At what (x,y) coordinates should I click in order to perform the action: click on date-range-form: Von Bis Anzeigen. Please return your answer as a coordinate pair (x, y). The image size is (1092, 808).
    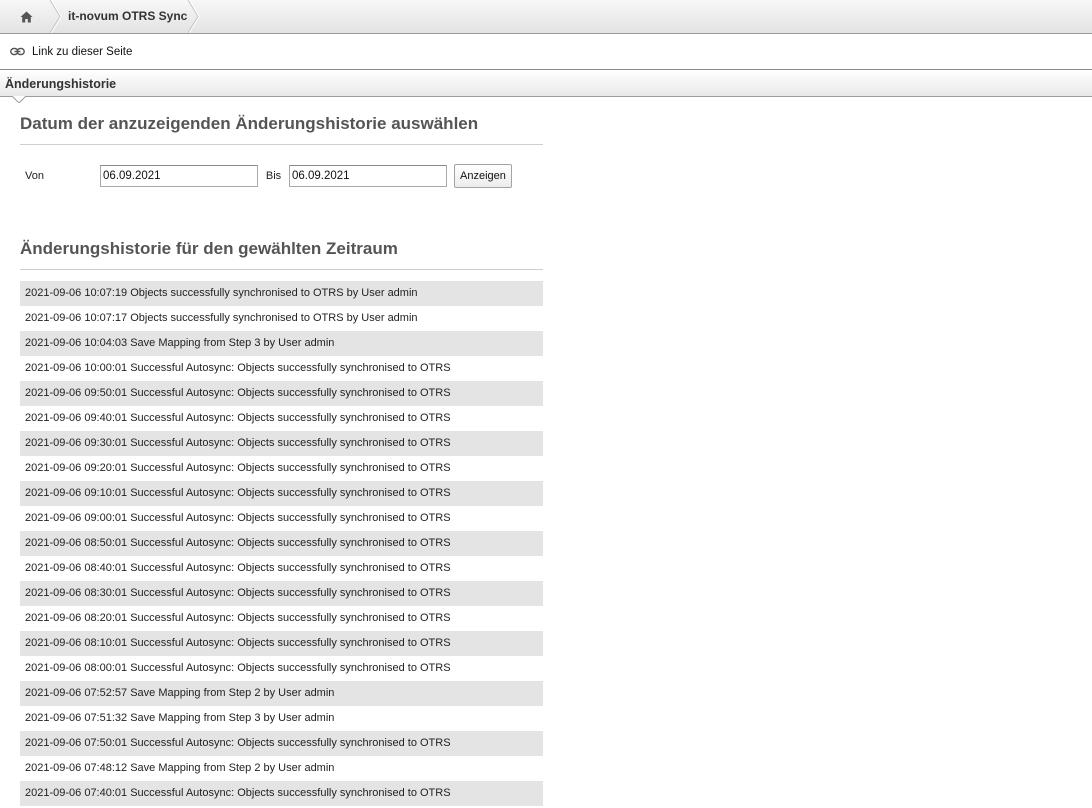
    Looking at the image, I should click on (281, 176).